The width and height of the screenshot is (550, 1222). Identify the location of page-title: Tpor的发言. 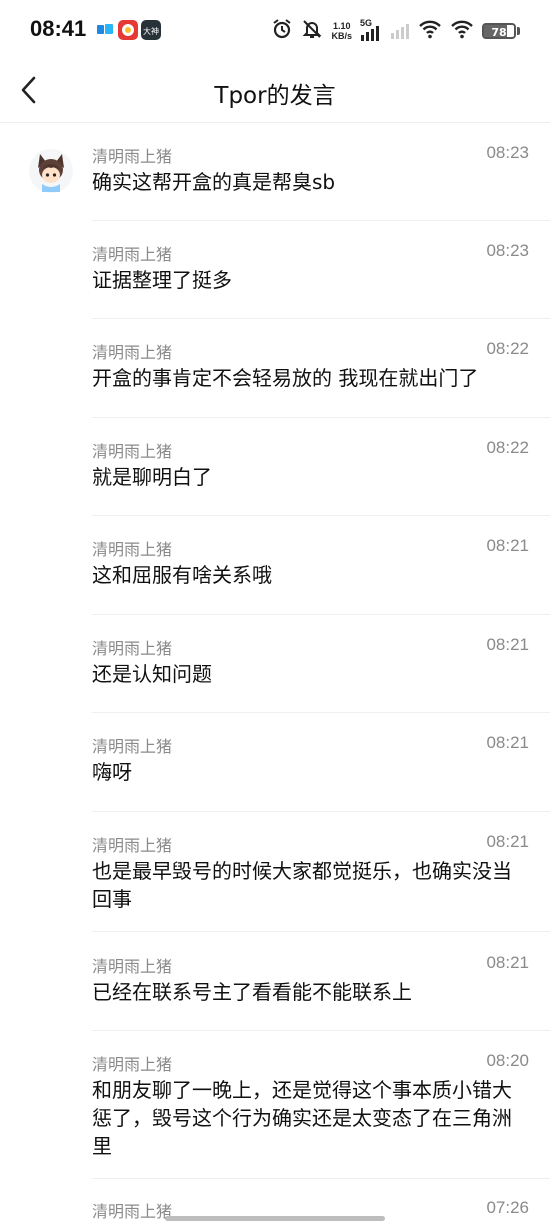
(275, 96).